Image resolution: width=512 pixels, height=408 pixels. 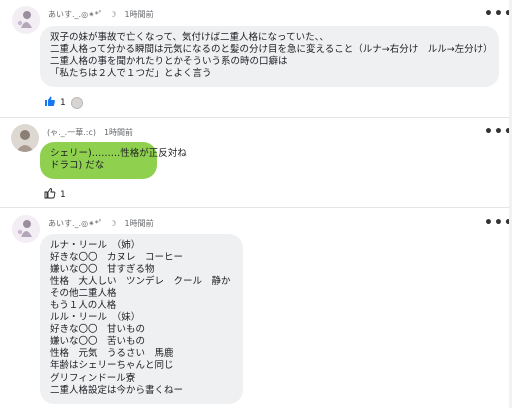 I want to click on comment-line: 性格 元気 うるさい 馬鹿, so click(x=112, y=354).